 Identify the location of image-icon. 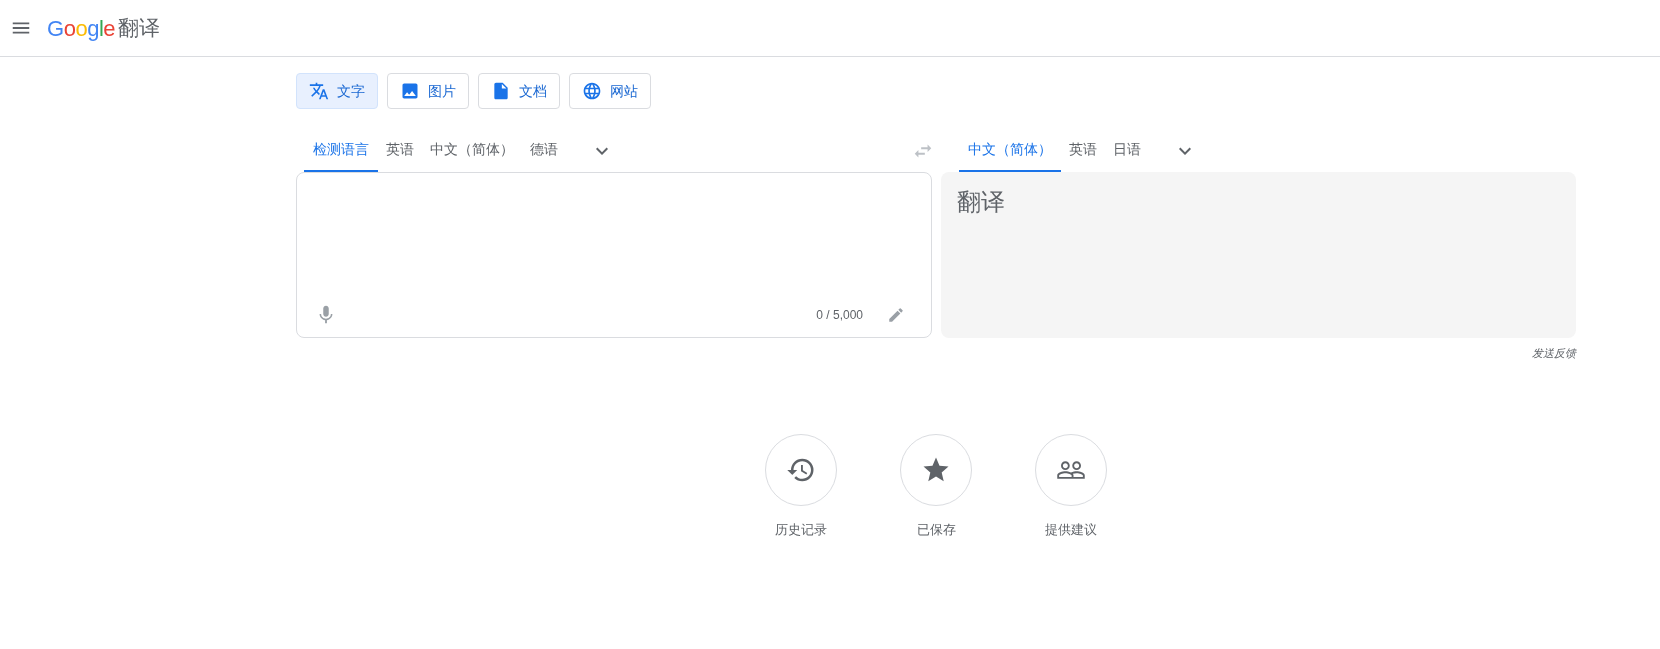
(410, 91).